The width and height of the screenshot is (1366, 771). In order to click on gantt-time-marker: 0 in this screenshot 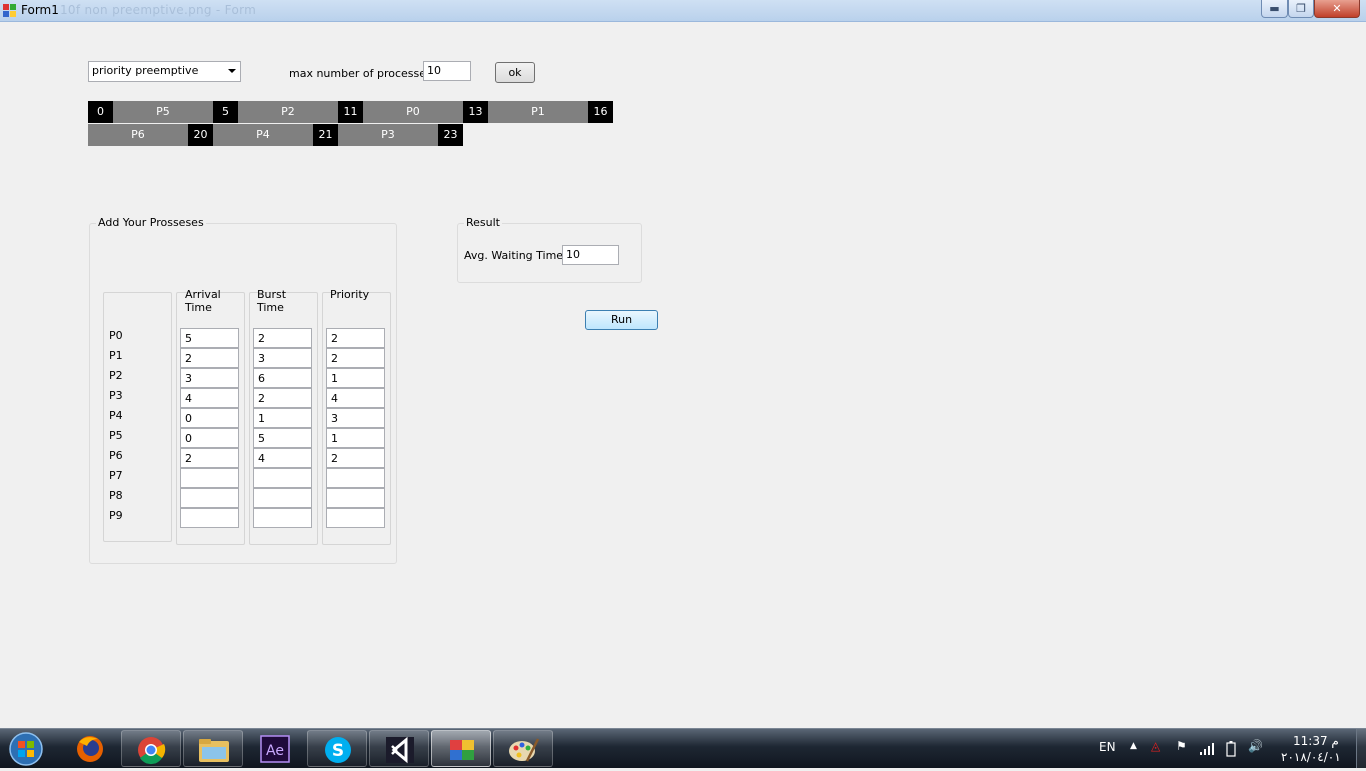, I will do `click(100, 112)`.